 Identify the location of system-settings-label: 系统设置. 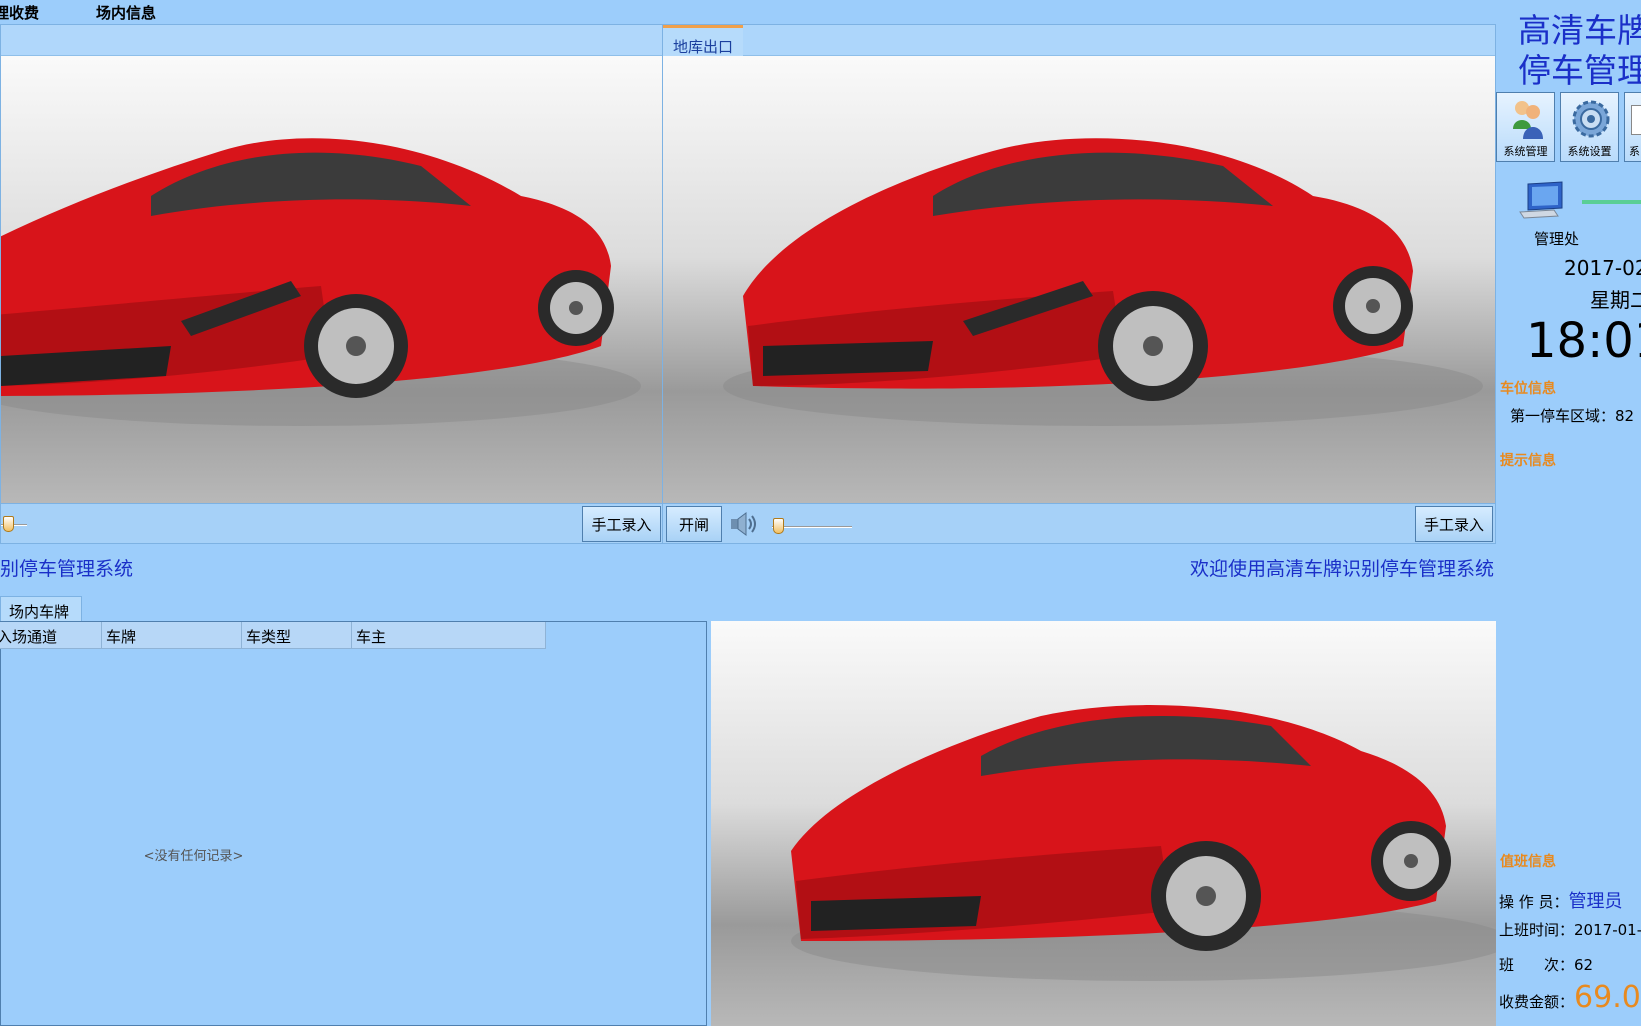
(1589, 151).